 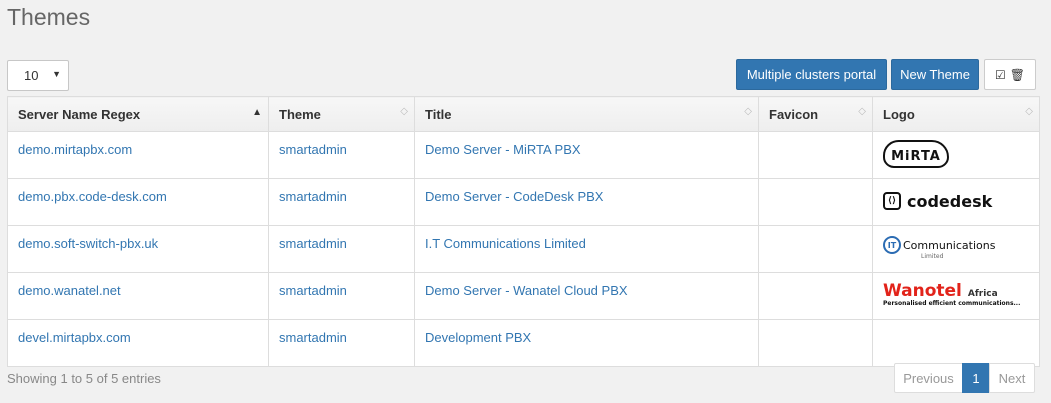 What do you see at coordinates (1012, 378) in the screenshot?
I see `next-page-button: Next` at bounding box center [1012, 378].